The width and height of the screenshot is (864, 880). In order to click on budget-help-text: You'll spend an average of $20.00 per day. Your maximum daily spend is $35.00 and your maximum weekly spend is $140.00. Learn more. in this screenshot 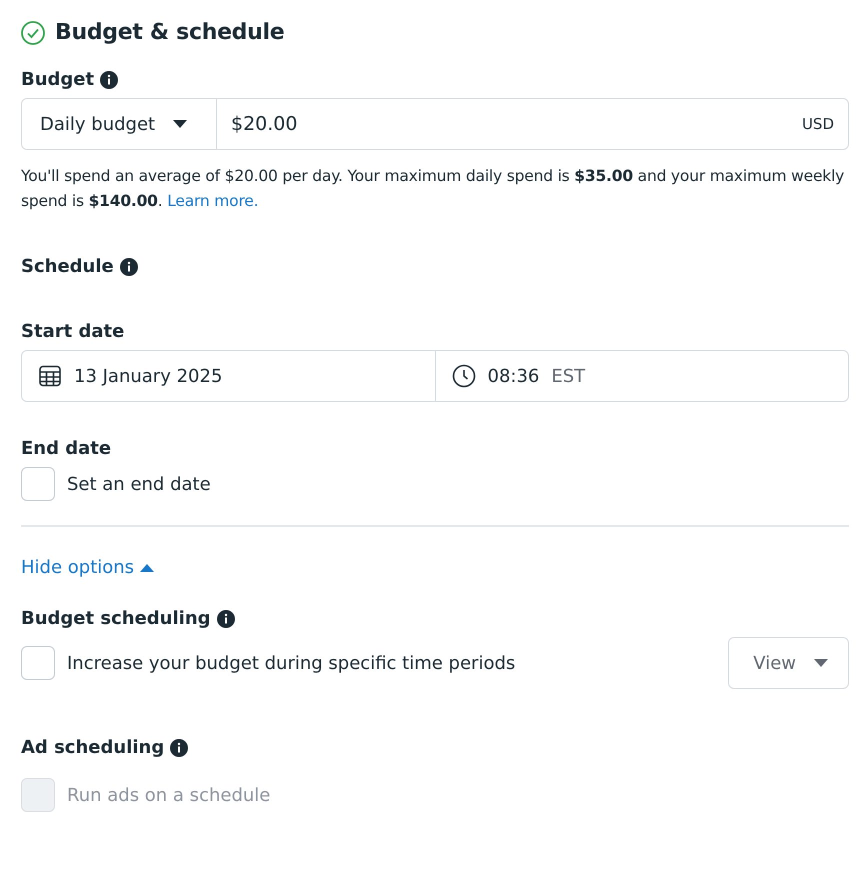, I will do `click(433, 189)`.